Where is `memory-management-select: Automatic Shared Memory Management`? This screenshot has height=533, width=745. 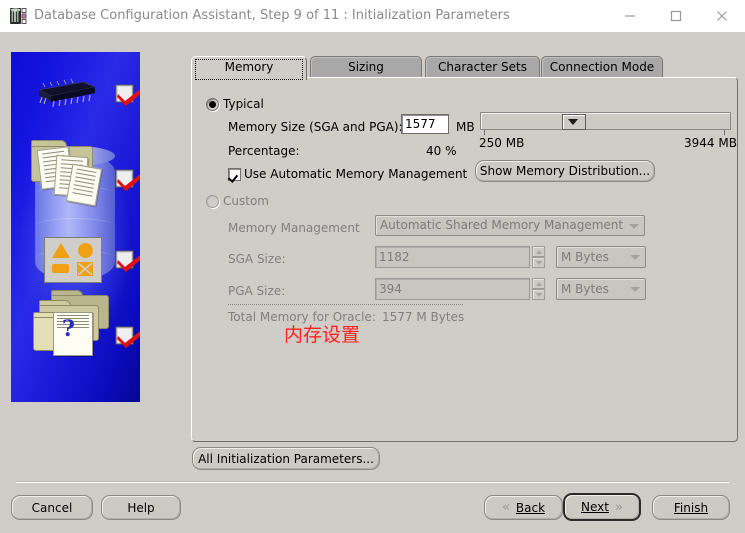 memory-management-select: Automatic Shared Memory Management is located at coordinates (510, 225).